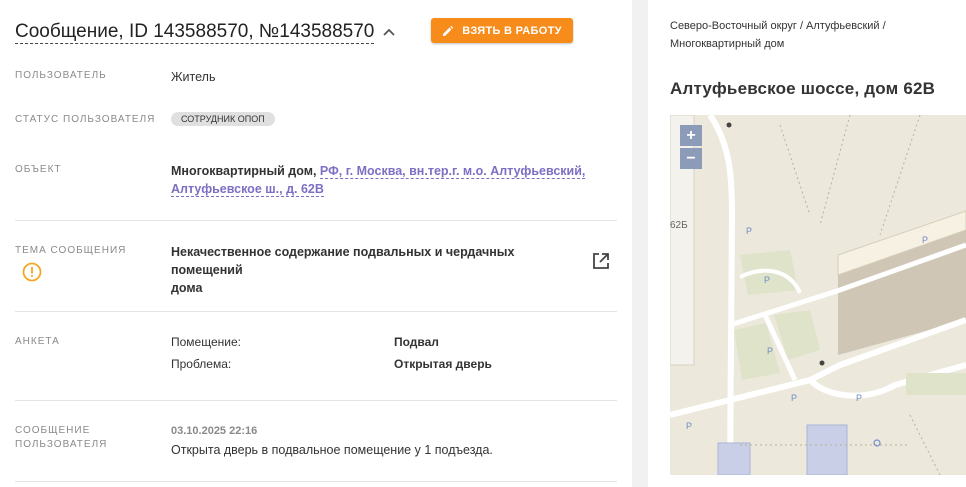 This screenshot has height=487, width=966. I want to click on message-label: СООБЩЕНИЕ ПОЛЬЗОВАТЕЛЯ, so click(61, 438).